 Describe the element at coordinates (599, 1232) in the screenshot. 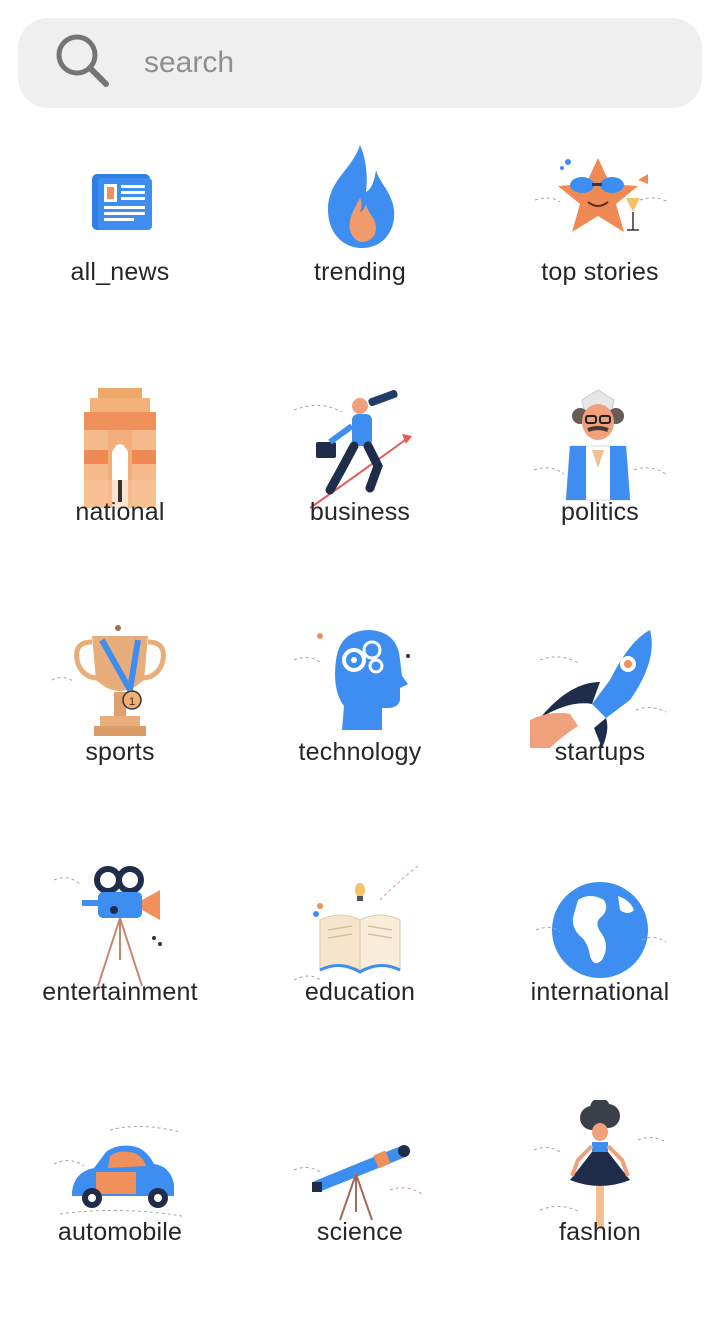

I see `category-label: fashion` at that location.